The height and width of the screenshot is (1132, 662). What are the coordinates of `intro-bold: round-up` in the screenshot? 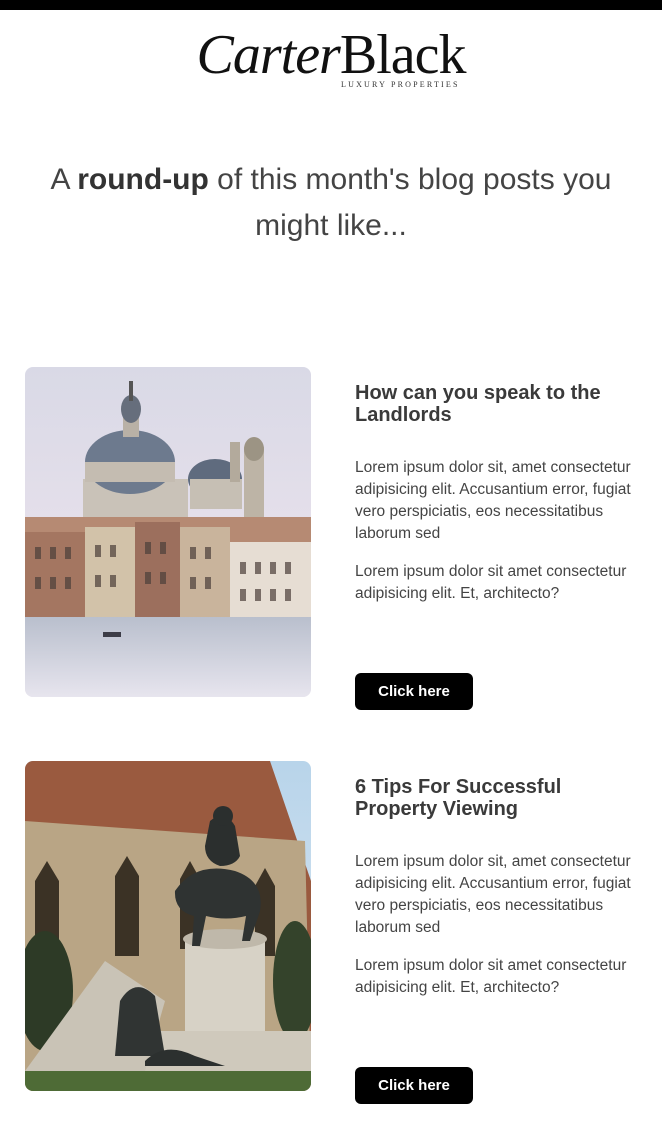 It's located at (143, 179).